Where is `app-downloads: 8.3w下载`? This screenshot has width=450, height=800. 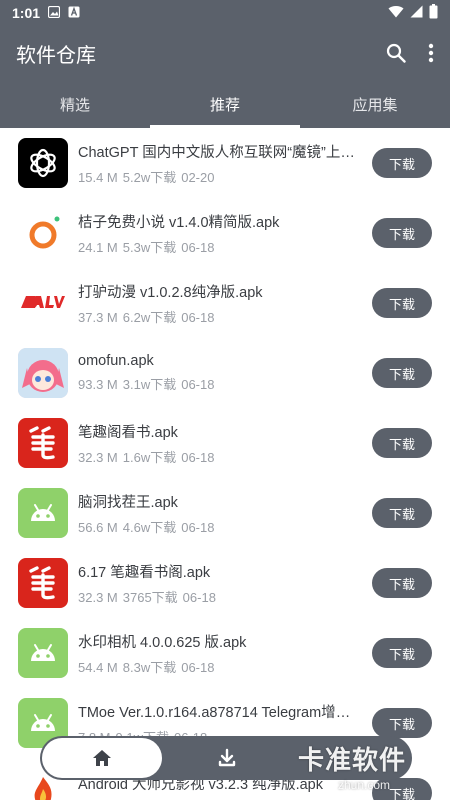
app-downloads: 8.3w下载 is located at coordinates (149, 667).